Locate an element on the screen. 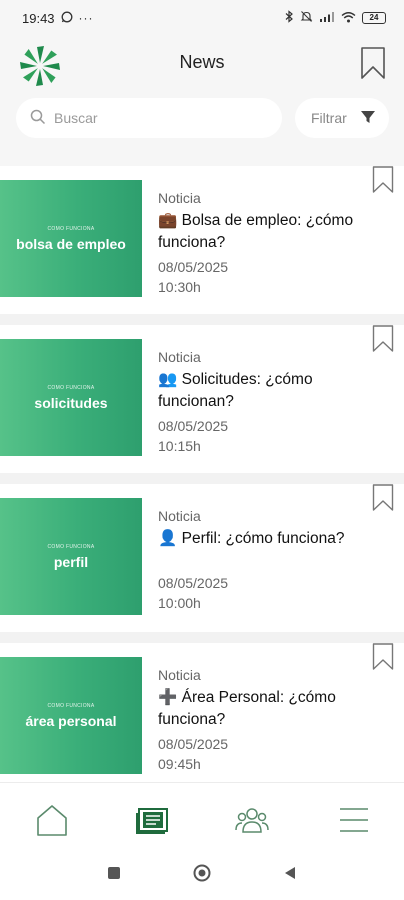  briefcase-icon: 💼 is located at coordinates (168, 220).